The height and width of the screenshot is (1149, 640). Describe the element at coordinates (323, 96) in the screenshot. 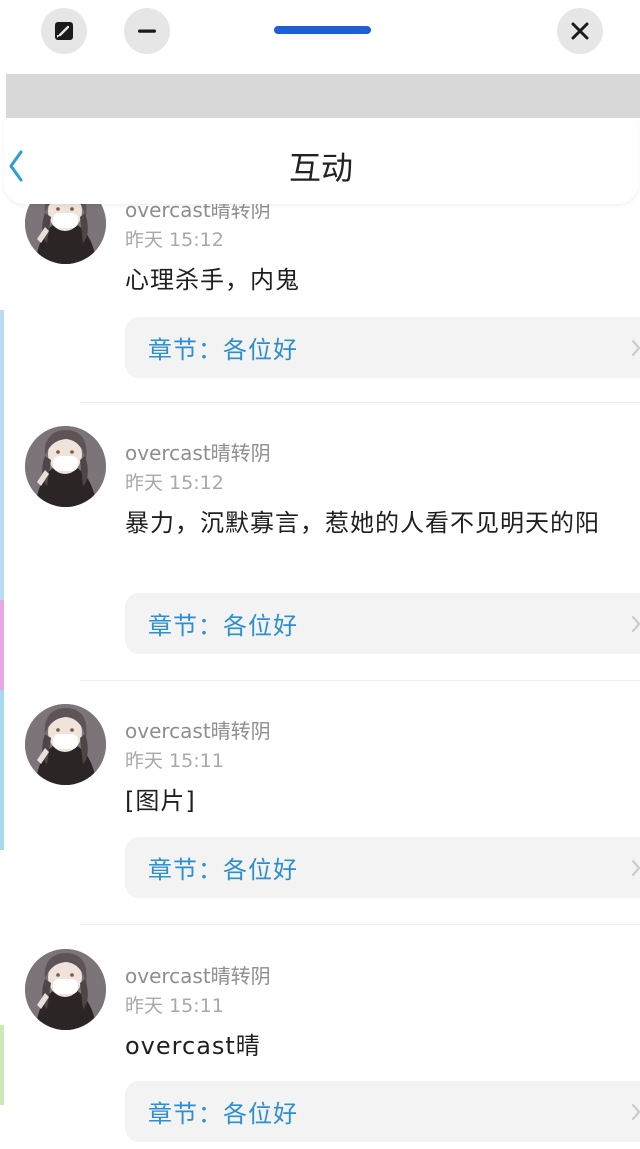

I see `status-placeholder-band` at that location.